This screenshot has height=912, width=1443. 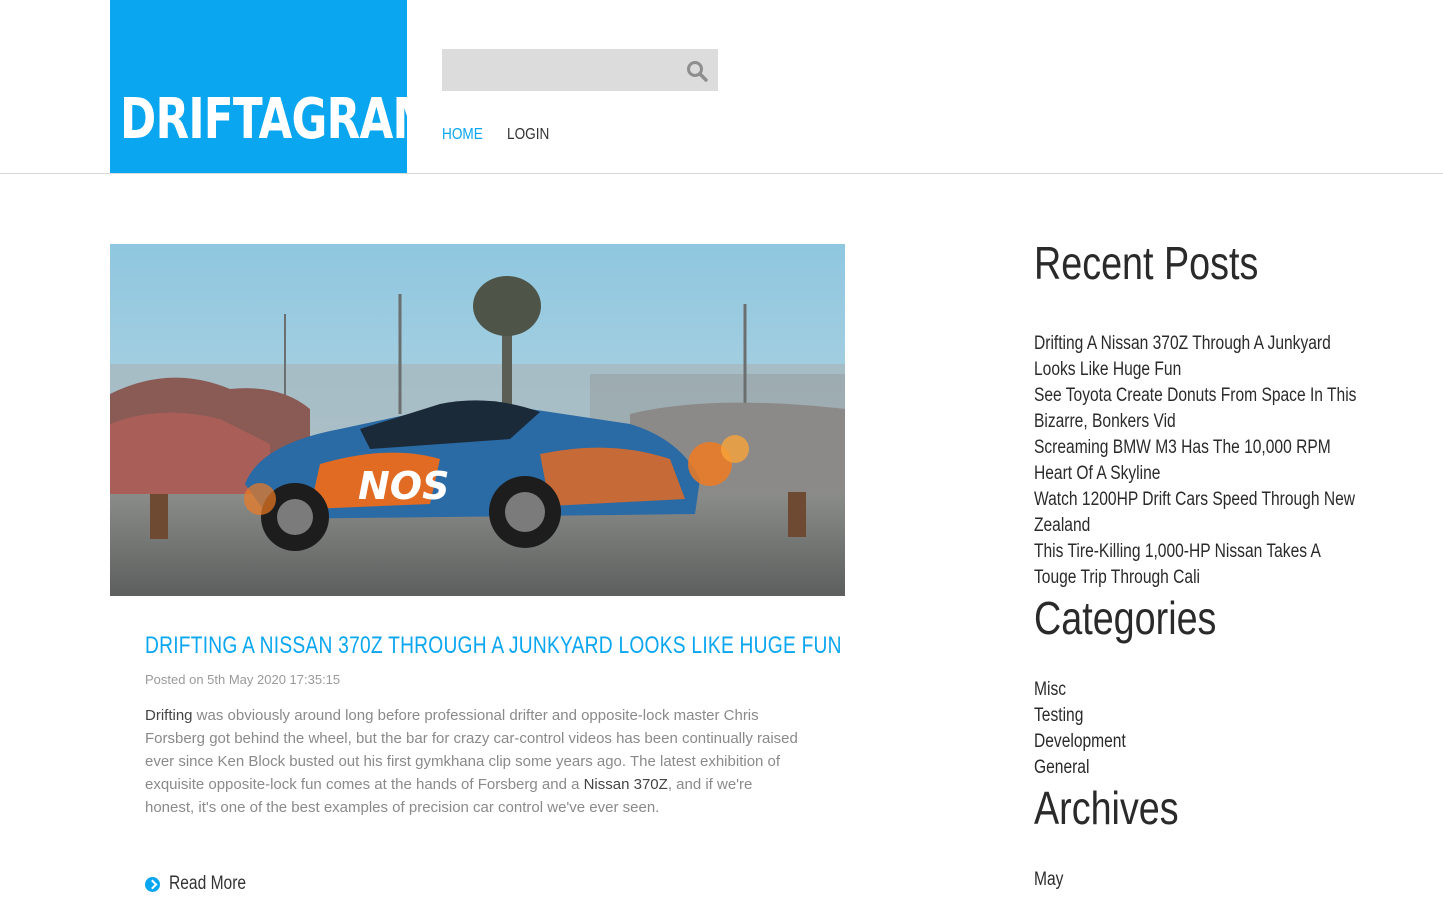 What do you see at coordinates (1204, 768) in the screenshot?
I see `category-item-general: General` at bounding box center [1204, 768].